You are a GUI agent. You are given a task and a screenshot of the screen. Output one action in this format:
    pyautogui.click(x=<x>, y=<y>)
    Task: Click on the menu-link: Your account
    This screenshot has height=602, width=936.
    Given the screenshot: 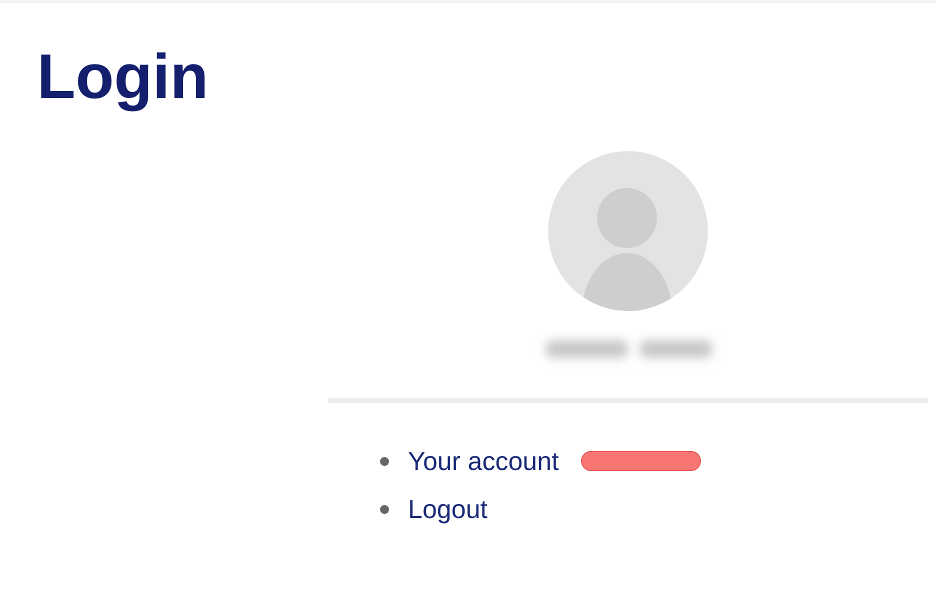 What is the action you would take?
    pyautogui.click(x=483, y=461)
    